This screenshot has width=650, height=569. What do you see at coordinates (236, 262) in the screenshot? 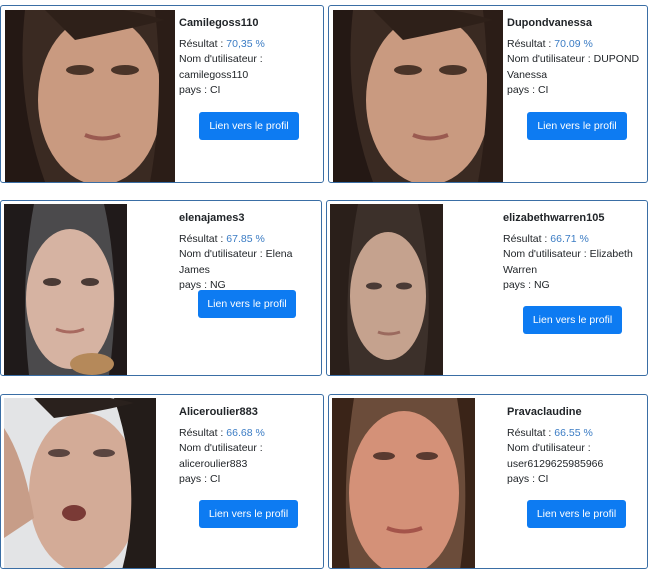
I see `user-label: Nom d'utilisateur : Elena James` at bounding box center [236, 262].